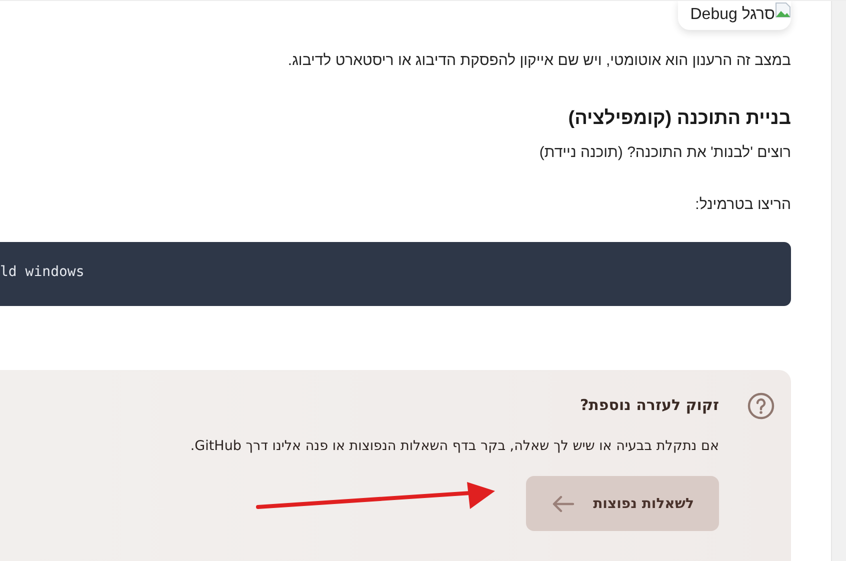 Image resolution: width=846 pixels, height=561 pixels. What do you see at coordinates (838, 281) in the screenshot?
I see `scrollbar-track` at bounding box center [838, 281].